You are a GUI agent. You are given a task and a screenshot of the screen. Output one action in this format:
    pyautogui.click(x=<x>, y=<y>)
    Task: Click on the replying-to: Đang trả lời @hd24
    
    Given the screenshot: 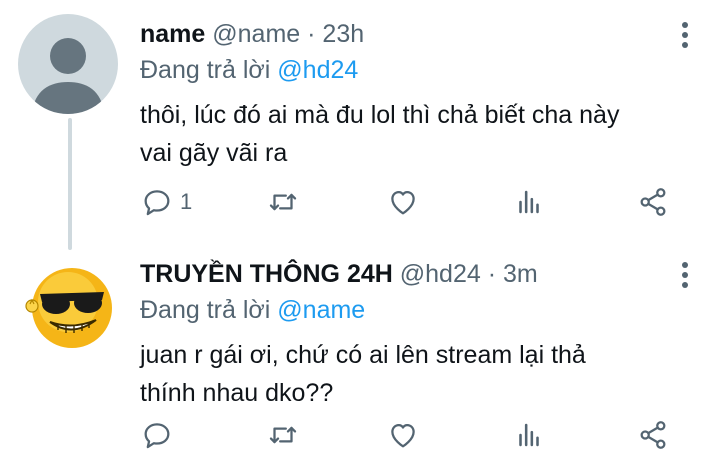 What is the action you would take?
    pyautogui.click(x=249, y=70)
    